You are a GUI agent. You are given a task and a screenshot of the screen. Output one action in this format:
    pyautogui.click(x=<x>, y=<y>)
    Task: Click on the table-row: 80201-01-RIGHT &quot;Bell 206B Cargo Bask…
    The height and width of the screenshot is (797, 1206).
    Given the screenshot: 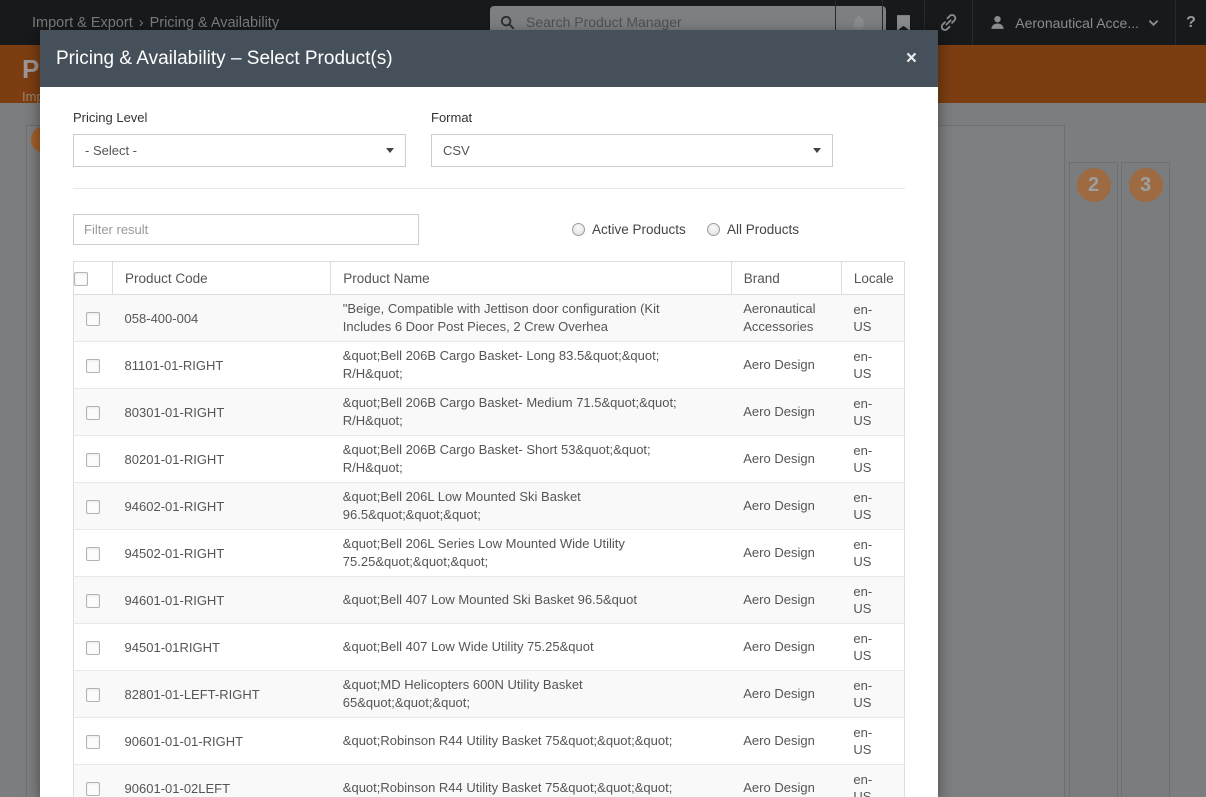 What is the action you would take?
    pyautogui.click(x=489, y=459)
    